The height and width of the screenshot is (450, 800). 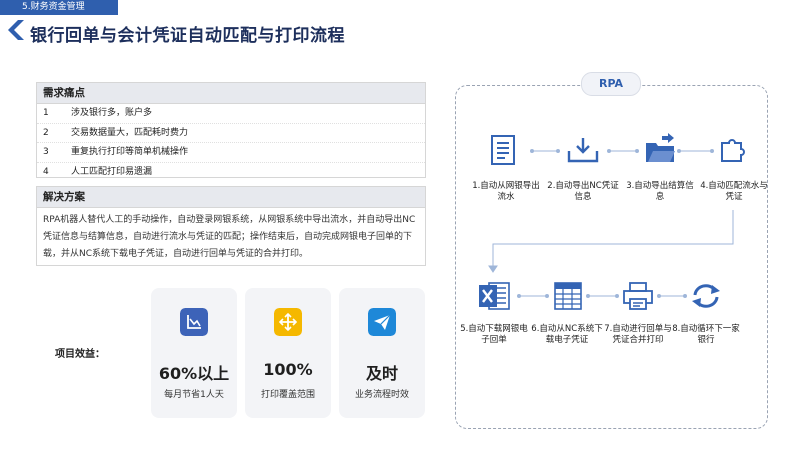 What do you see at coordinates (46, 171) in the screenshot?
I see `item-number: 4` at bounding box center [46, 171].